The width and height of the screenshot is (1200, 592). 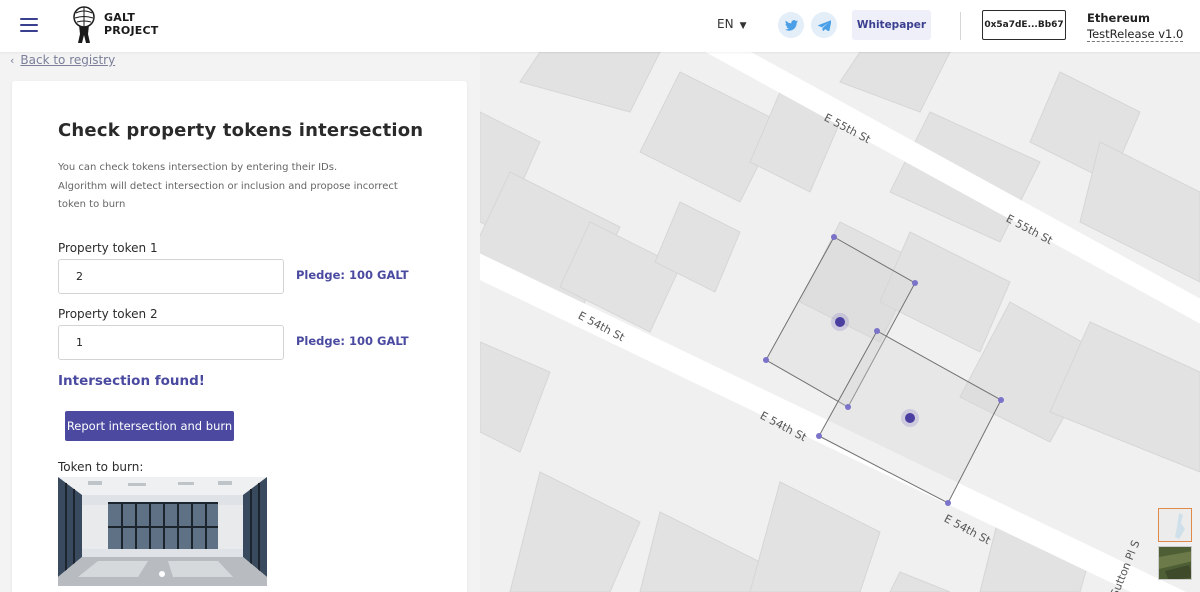 I want to click on atlas-logo-icon, so click(x=84, y=25).